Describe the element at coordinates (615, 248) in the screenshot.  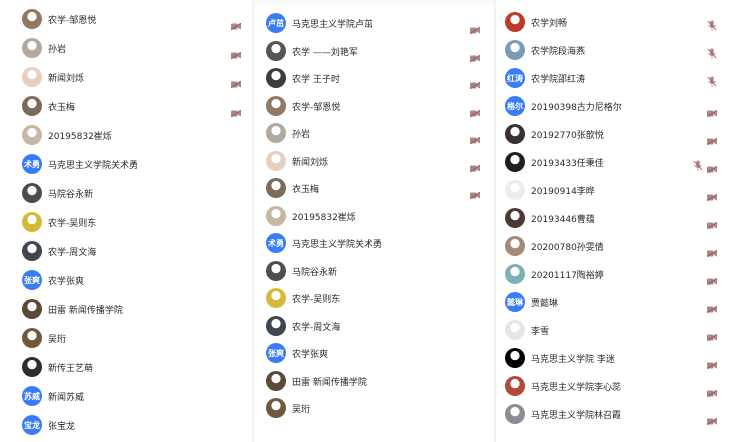
I see `participant-row: 20200780孙雯倩` at that location.